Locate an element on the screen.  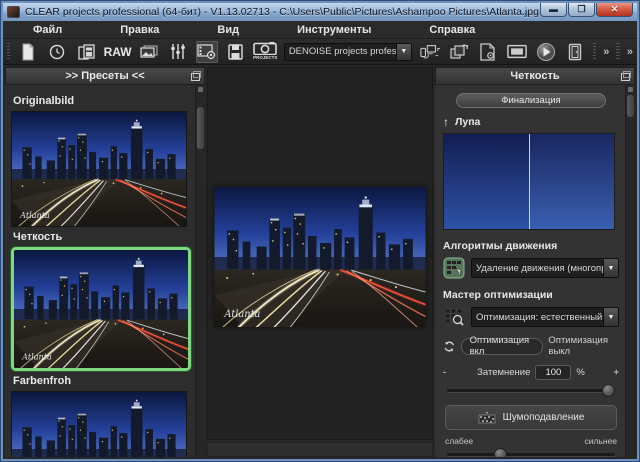
dim-slider-track is located at coordinates (531, 390).